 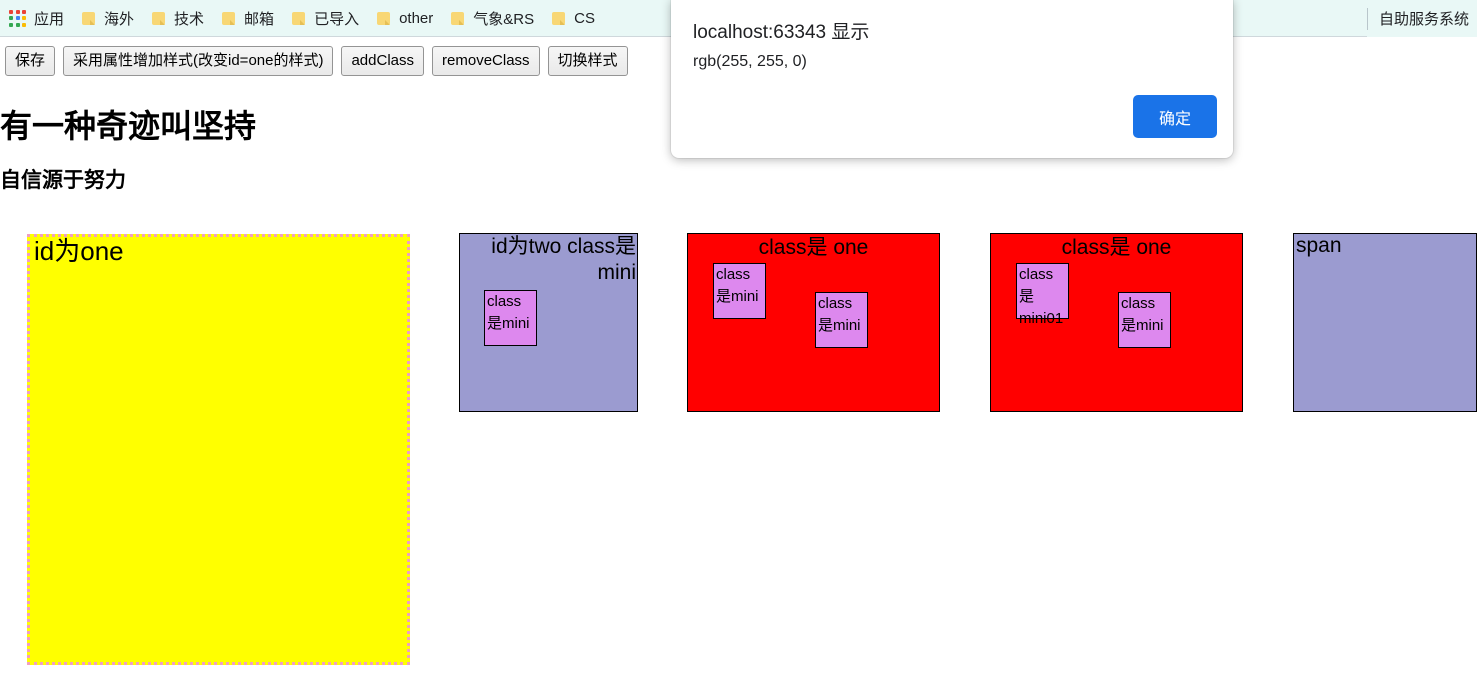 I want to click on bookmark-label: 已导入, so click(x=337, y=19).